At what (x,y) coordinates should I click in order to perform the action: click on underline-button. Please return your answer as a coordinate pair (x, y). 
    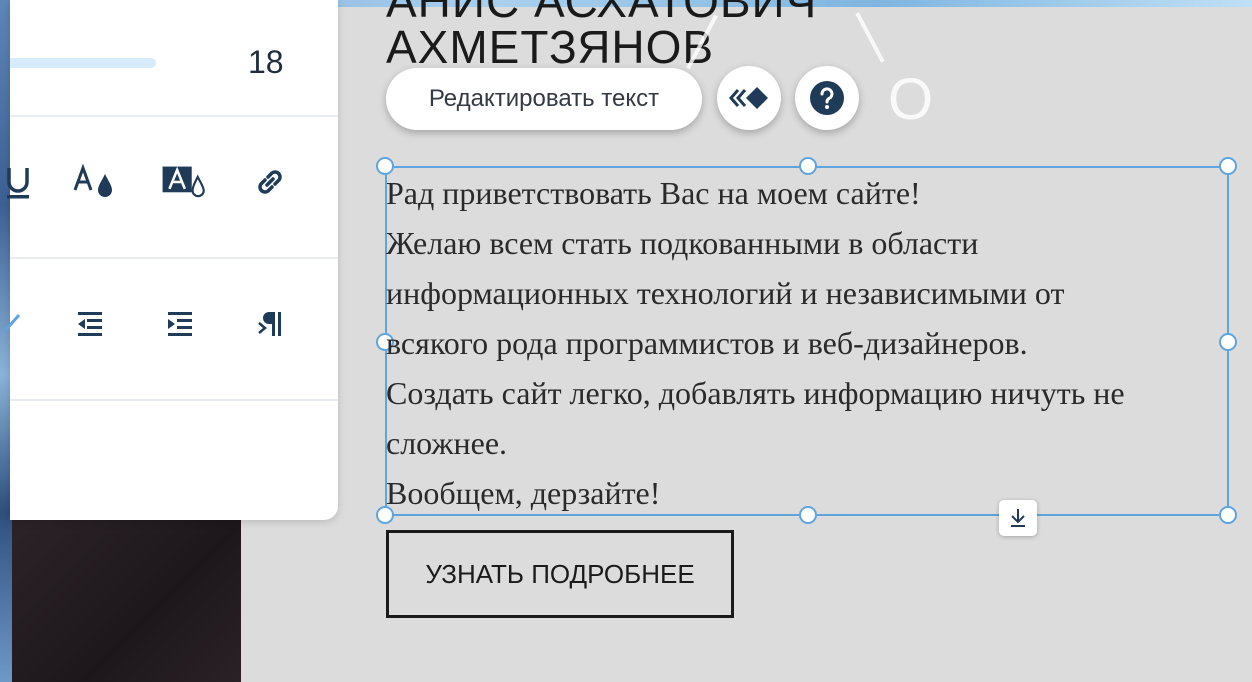
    Looking at the image, I should click on (21, 182).